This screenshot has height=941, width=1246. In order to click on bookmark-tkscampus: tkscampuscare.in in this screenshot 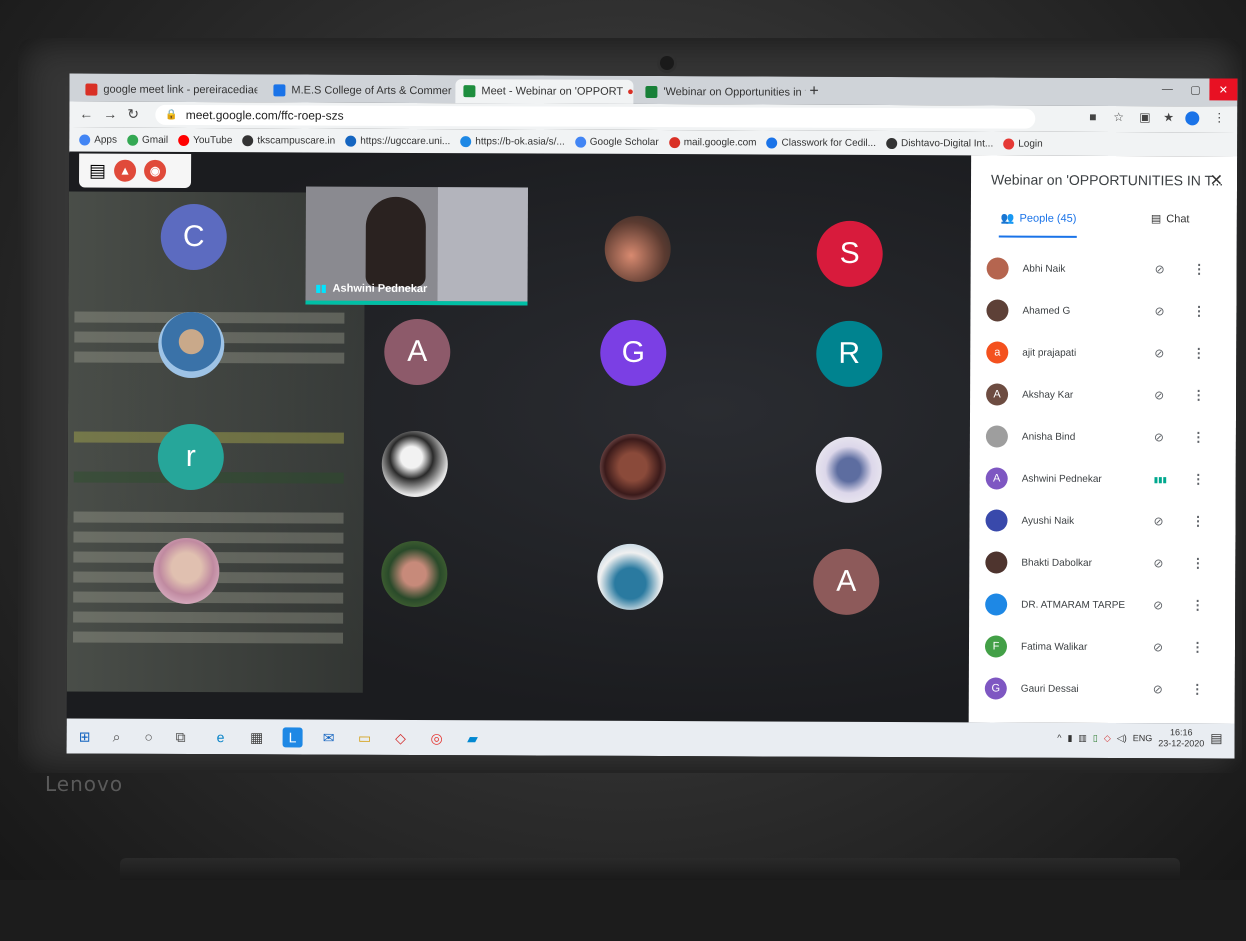, I will do `click(288, 140)`.